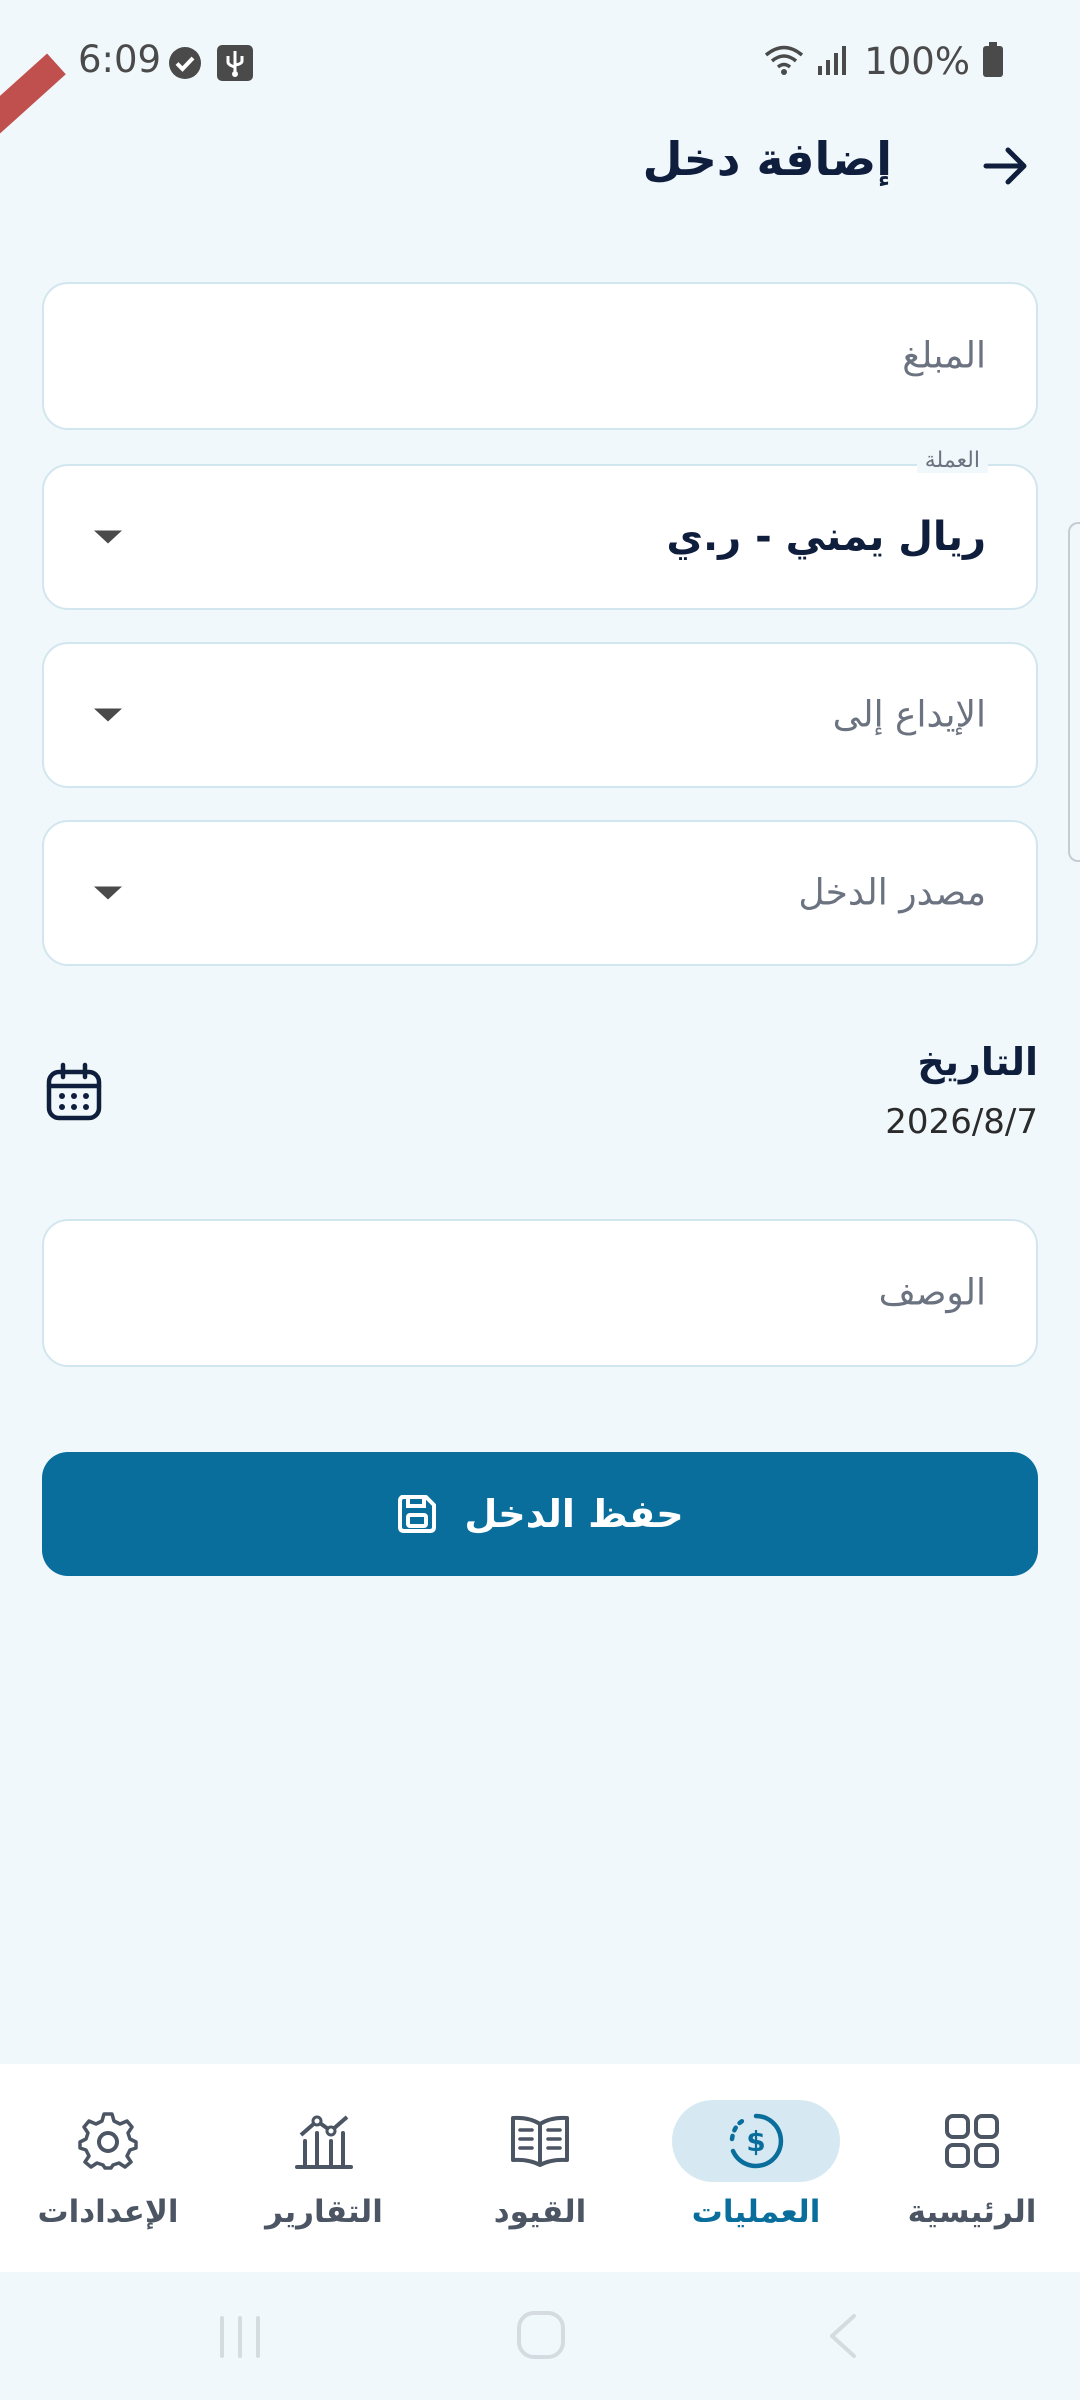 Image resolution: width=1080 pixels, height=2400 pixels. Describe the element at coordinates (185, 65) in the screenshot. I see `check-circle-icon` at that location.